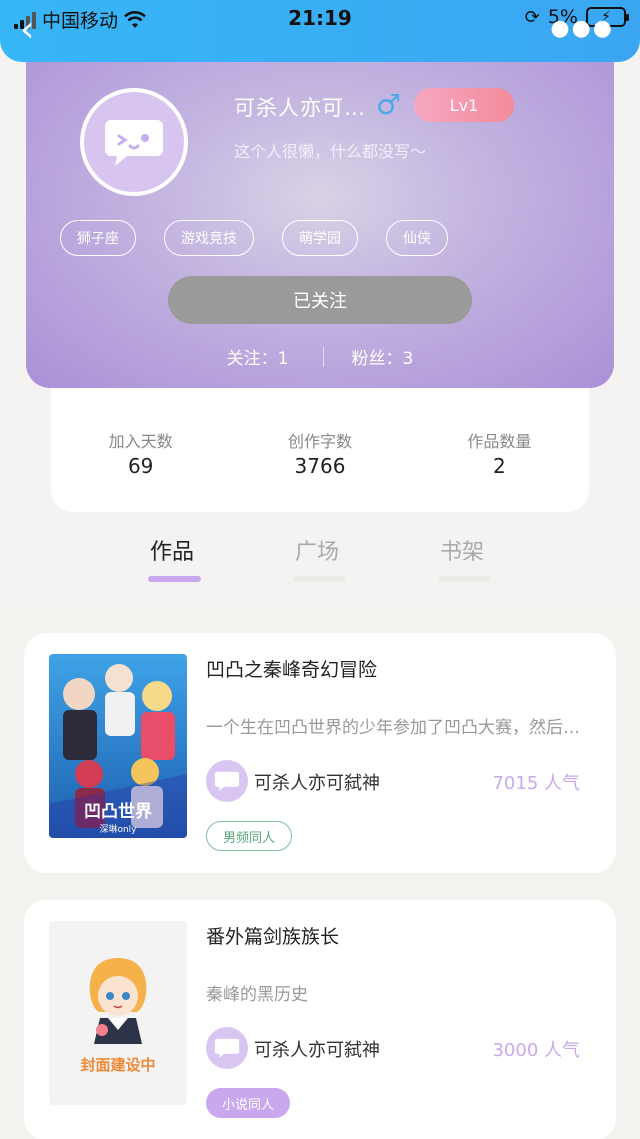  Describe the element at coordinates (323, 356) in the screenshot. I see `divider` at that location.